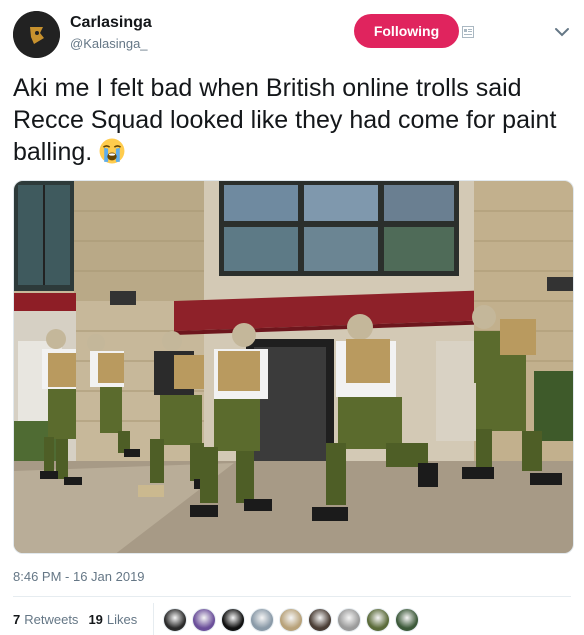 The height and width of the screenshot is (635, 584). What do you see at coordinates (111, 23) in the screenshot?
I see `user-name: Carlasinga` at bounding box center [111, 23].